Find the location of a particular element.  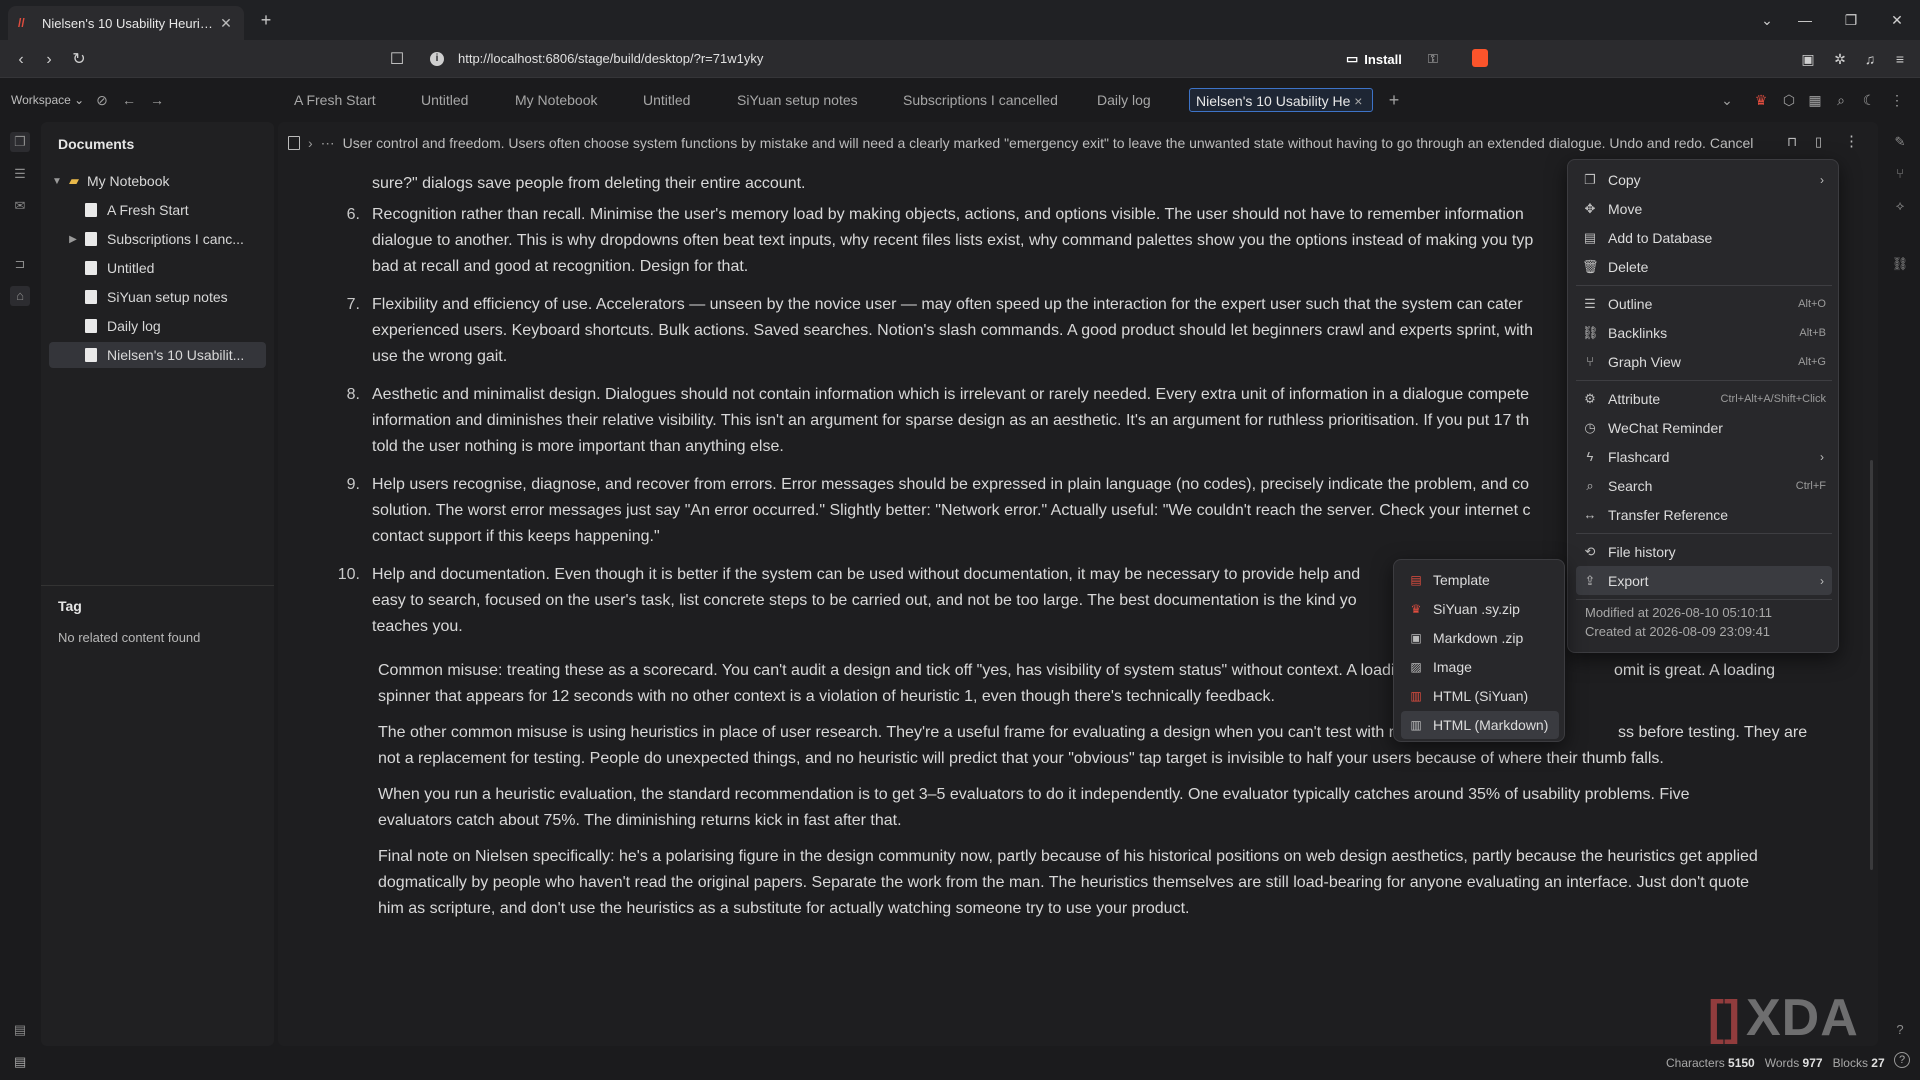

restore-icon: ❐ is located at coordinates (1851, 20).